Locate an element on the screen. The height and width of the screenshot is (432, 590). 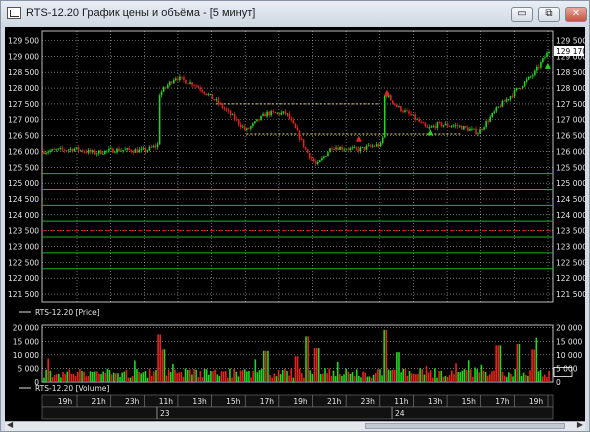
price-tick-label-left: 129 500 is located at coordinates (23, 41).